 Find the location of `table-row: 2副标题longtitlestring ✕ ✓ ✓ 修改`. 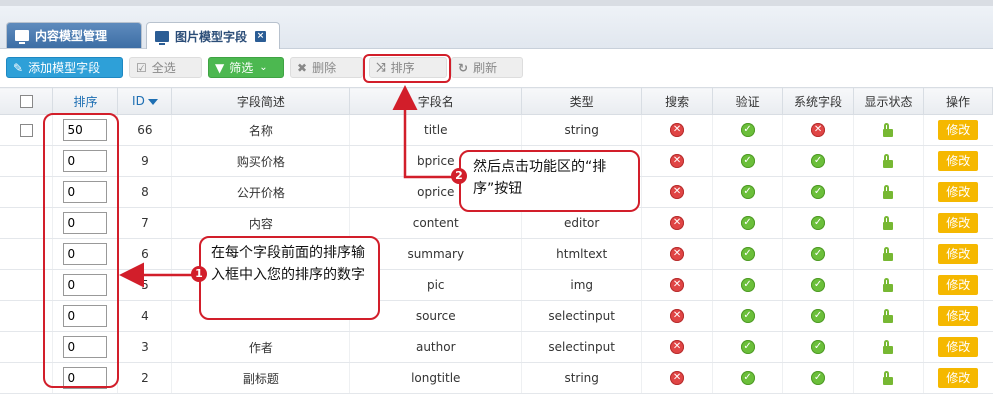

table-row: 2副标题longtitlestring ✕ ✓ ✓ 修改 is located at coordinates (496, 378).